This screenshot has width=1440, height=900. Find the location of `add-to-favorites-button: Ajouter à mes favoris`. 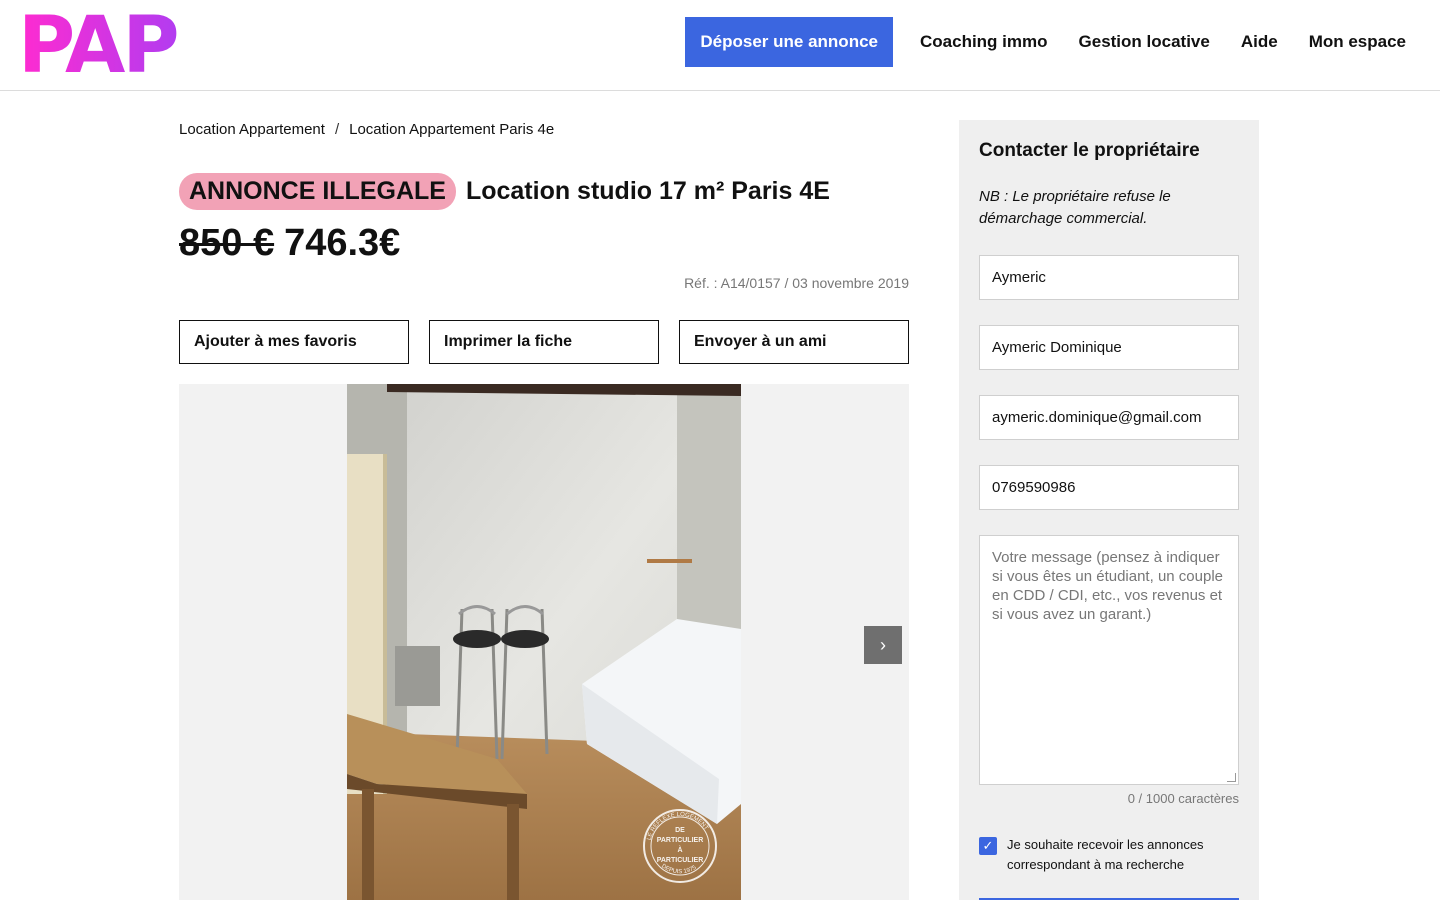

add-to-favorites-button: Ajouter à mes favoris is located at coordinates (294, 342).